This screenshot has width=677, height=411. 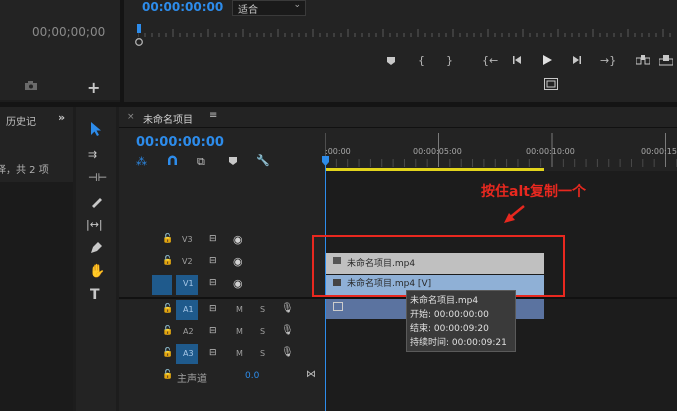 I want to click on tooltip-start: 开始: 00:00:00:00, so click(x=449, y=315).